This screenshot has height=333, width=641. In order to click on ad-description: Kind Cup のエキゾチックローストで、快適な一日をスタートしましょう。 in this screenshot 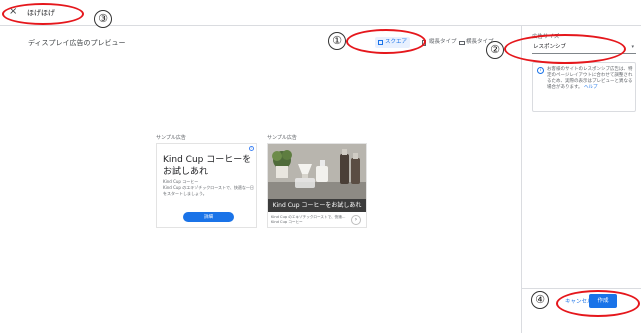, I will do `click(208, 190)`.